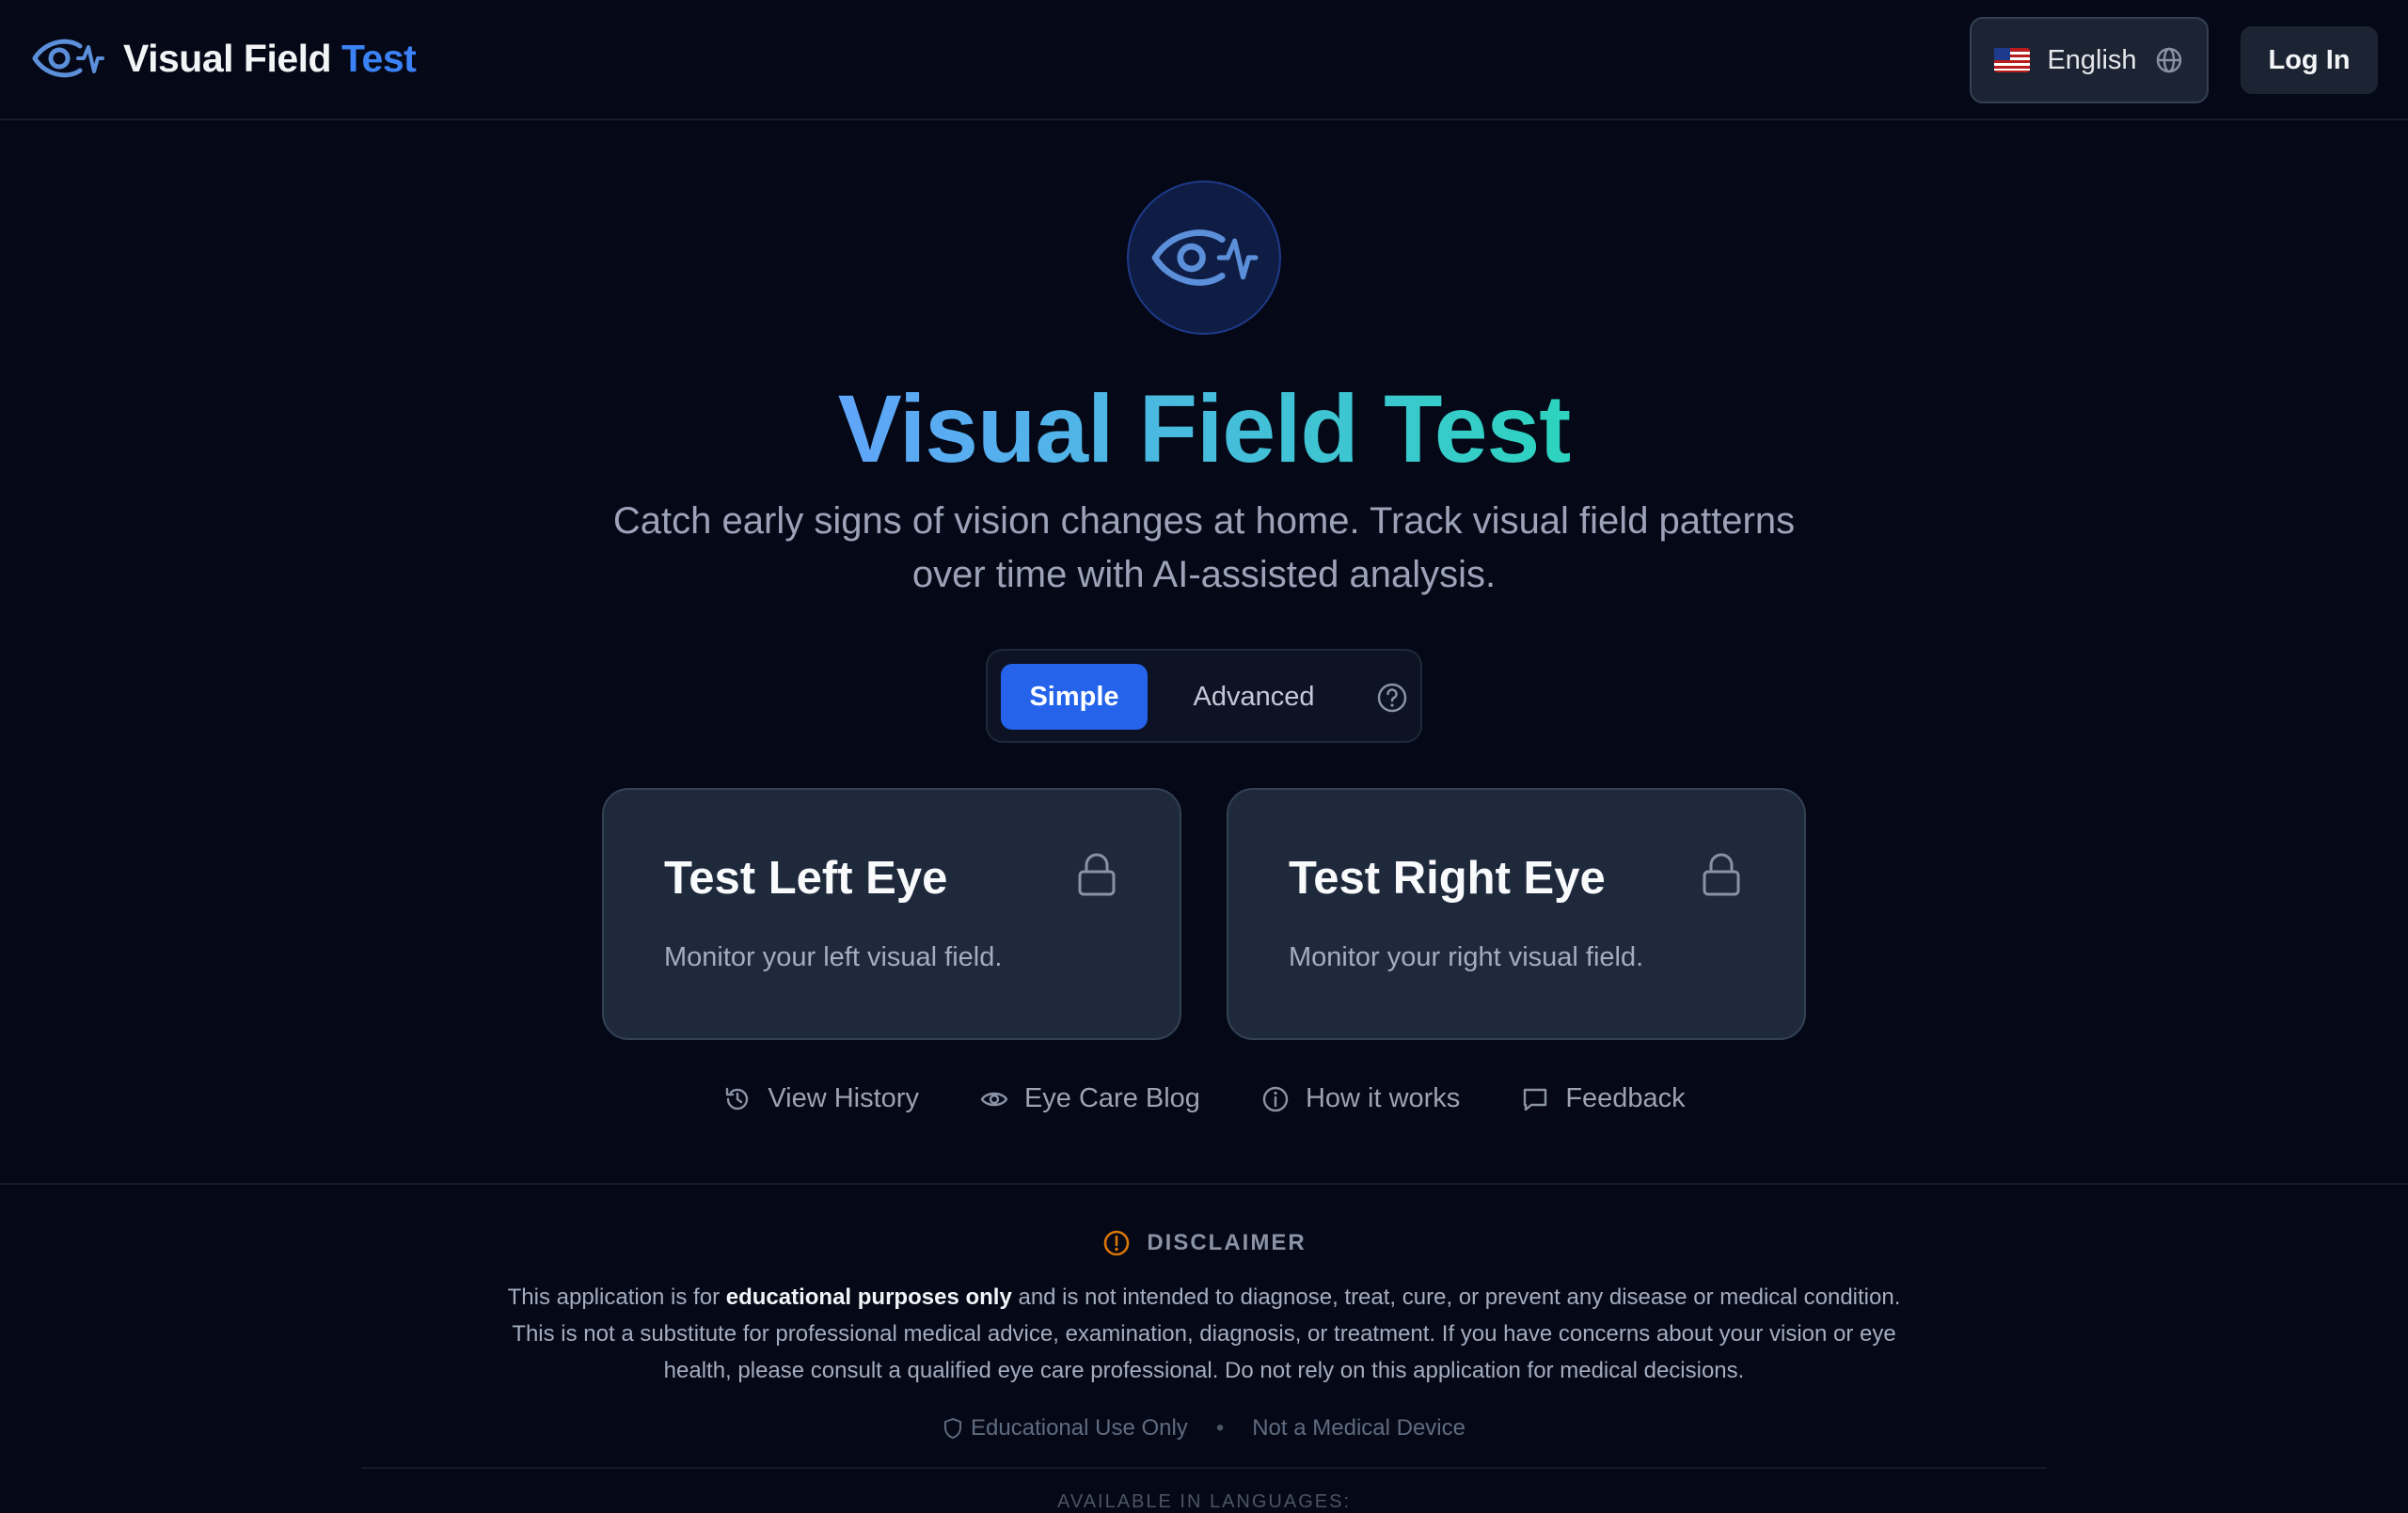 This screenshot has height=1513, width=2408. I want to click on mode-toggle: Simple Advanced, so click(1204, 696).